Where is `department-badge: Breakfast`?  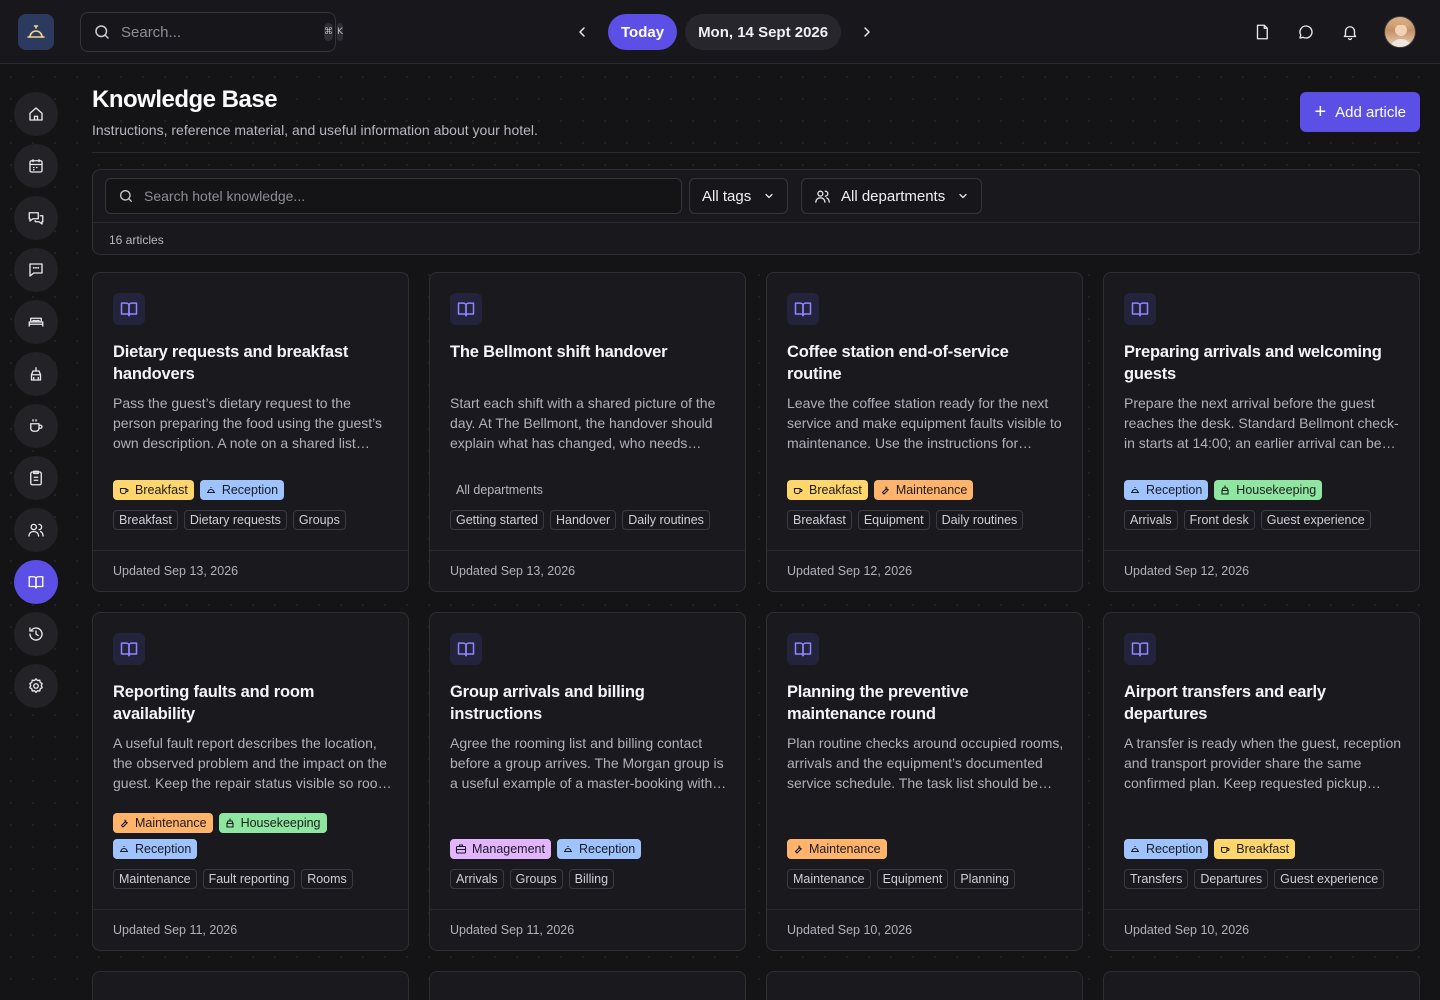
department-badge: Breakfast is located at coordinates (1255, 849).